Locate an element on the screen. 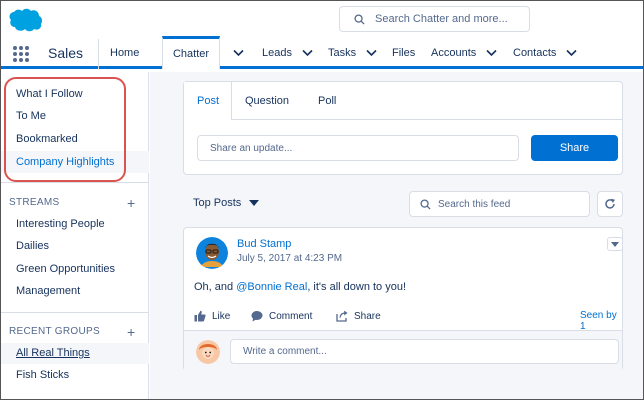 Image resolution: width=644 pixels, height=400 pixels. like-button: Like is located at coordinates (212, 316).